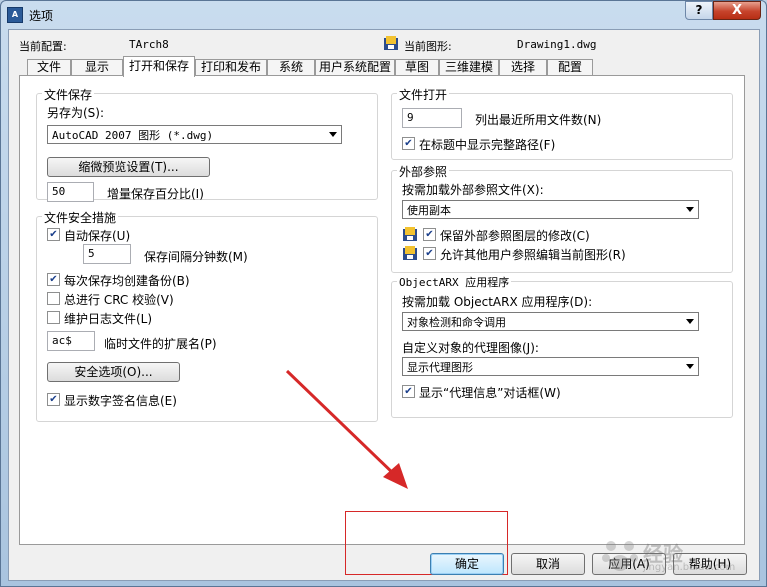 This screenshot has width=767, height=587. What do you see at coordinates (538, 120) in the screenshot?
I see `recent-files-label: 列出最近所用文件数(N)` at bounding box center [538, 120].